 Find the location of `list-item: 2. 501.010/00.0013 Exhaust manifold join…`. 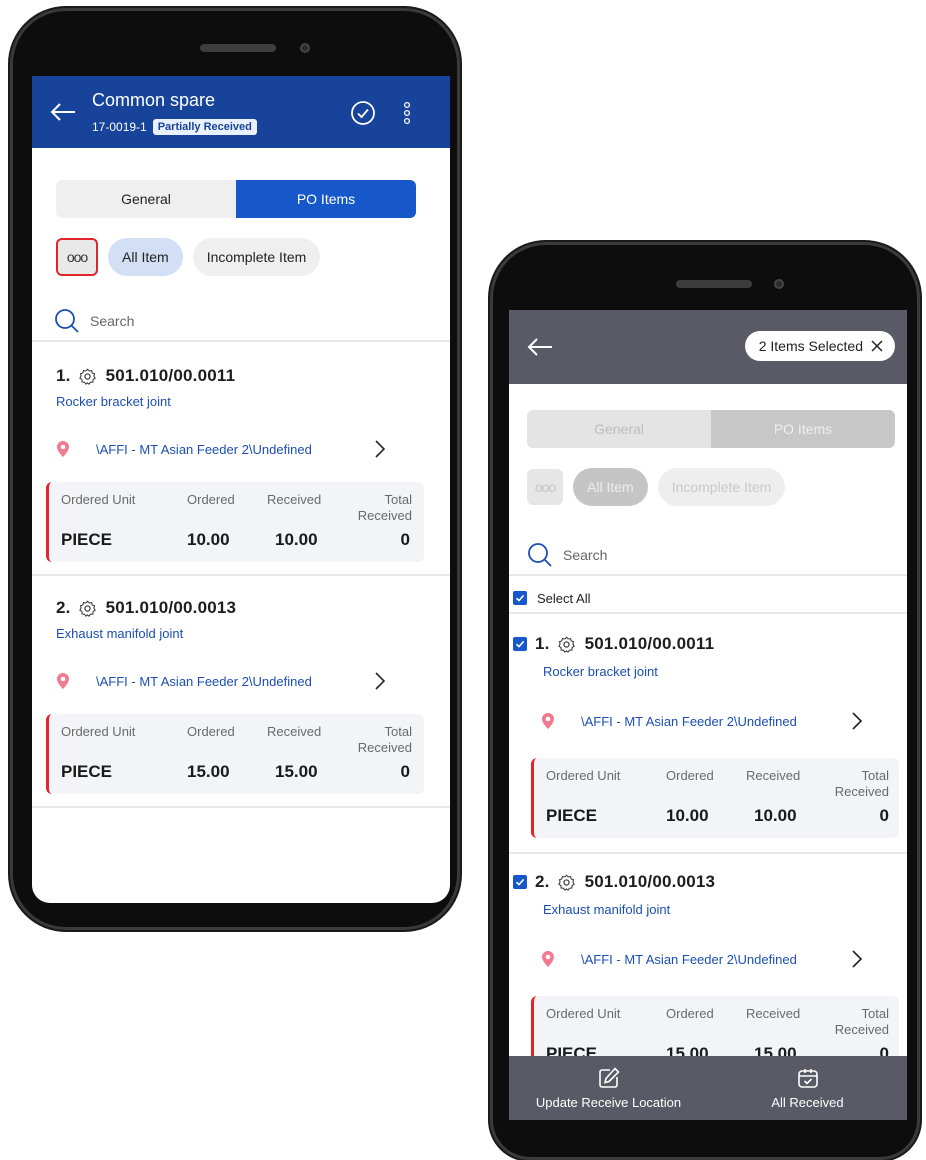

list-item: 2. 501.010/00.0013 Exhaust manifold join… is located at coordinates (241, 692).